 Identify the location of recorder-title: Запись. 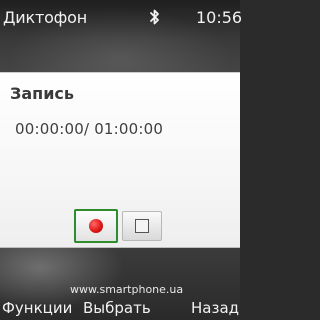
(42, 93).